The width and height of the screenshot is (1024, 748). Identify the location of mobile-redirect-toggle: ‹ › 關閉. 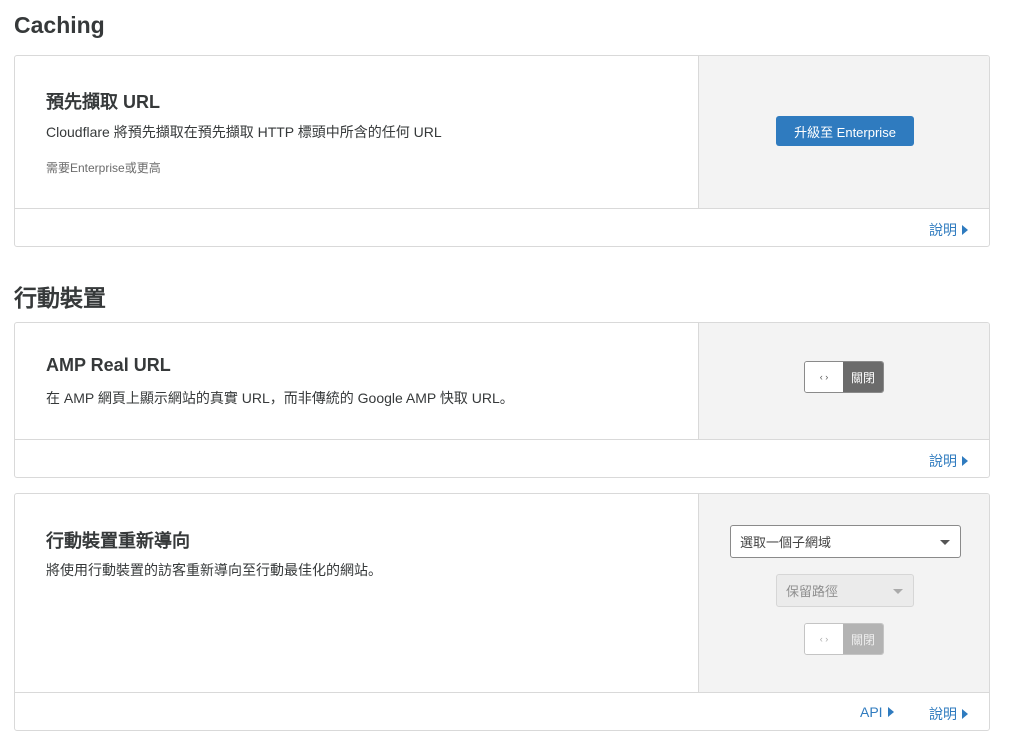
(844, 639).